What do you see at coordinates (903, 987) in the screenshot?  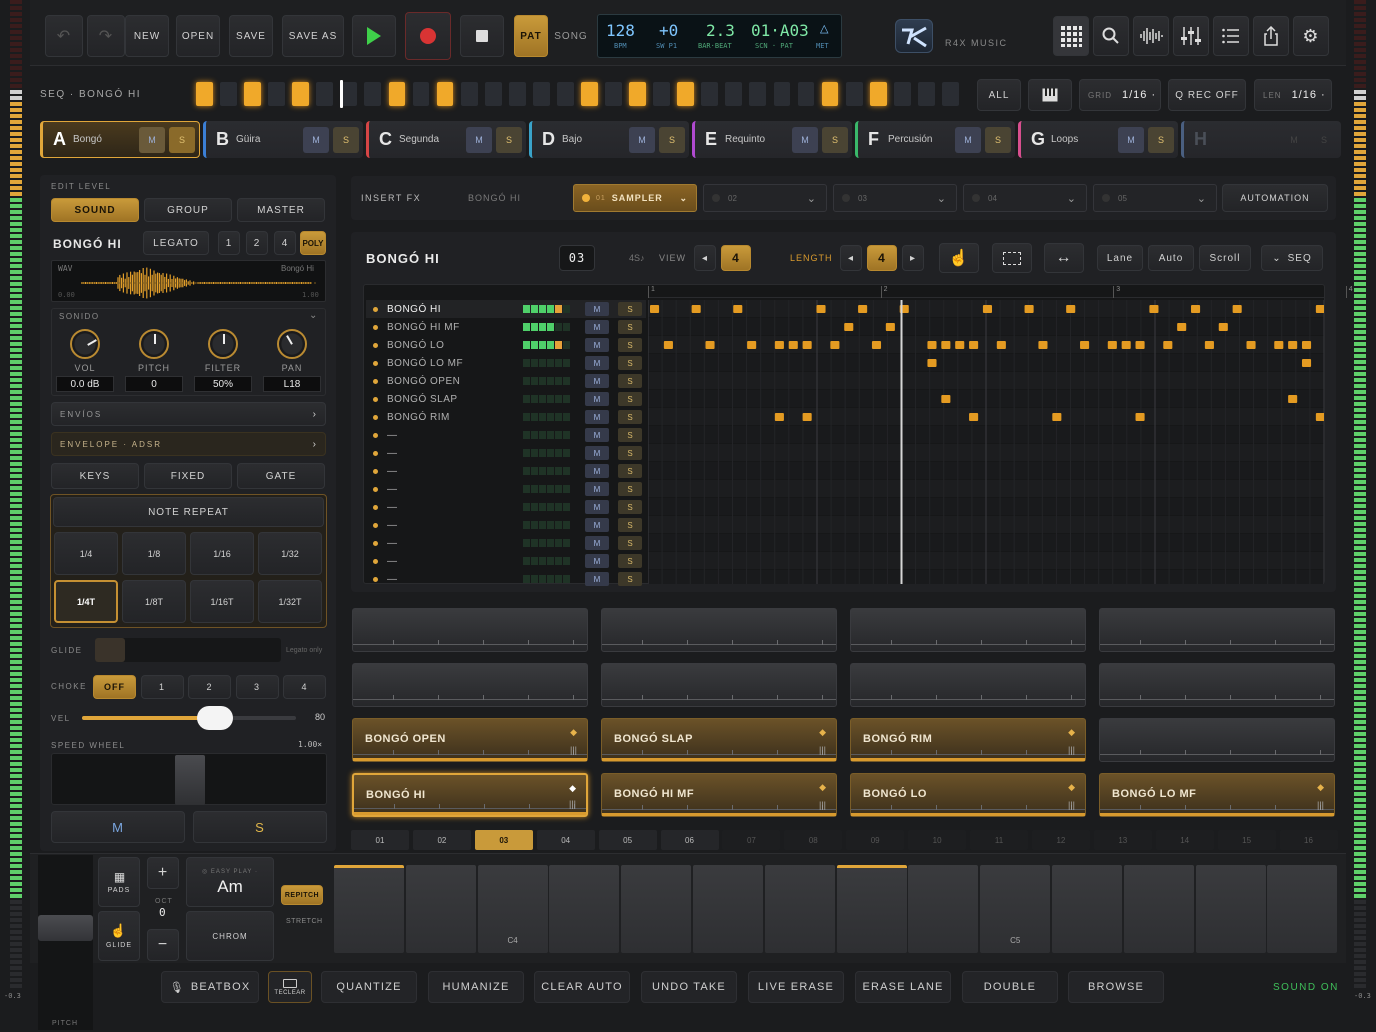 I see `erase-lane-button: ERASE LANE` at bounding box center [903, 987].